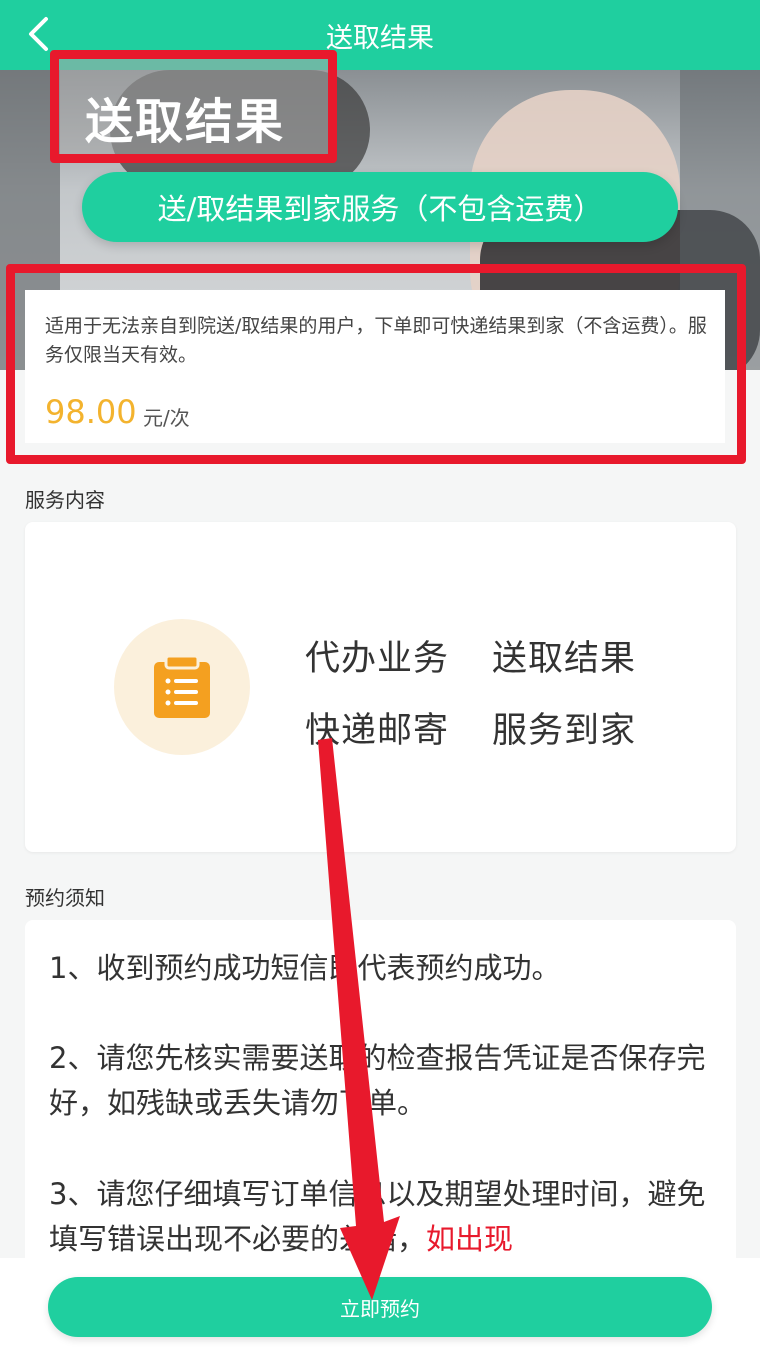  I want to click on clipboard-icon-wrapper, so click(182, 687).